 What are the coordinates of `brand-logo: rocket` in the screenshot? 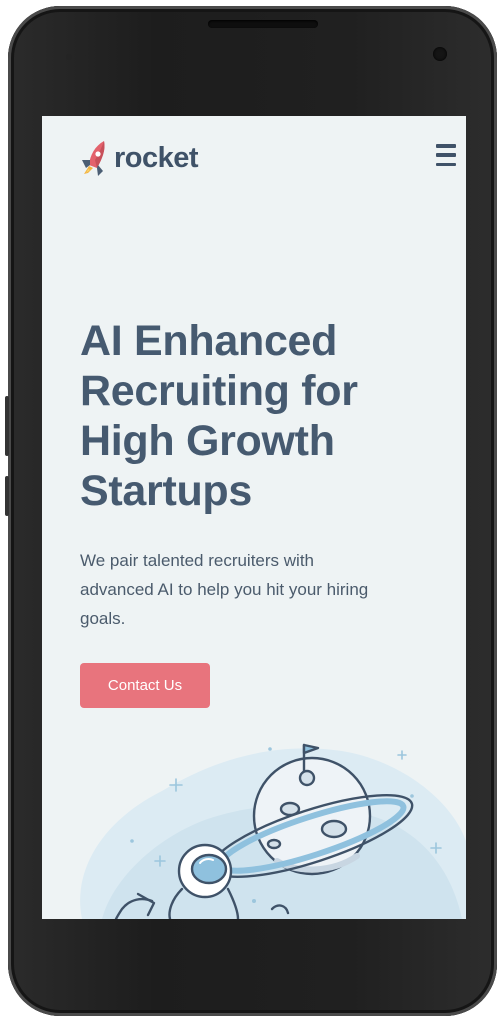 It's located at (139, 158).